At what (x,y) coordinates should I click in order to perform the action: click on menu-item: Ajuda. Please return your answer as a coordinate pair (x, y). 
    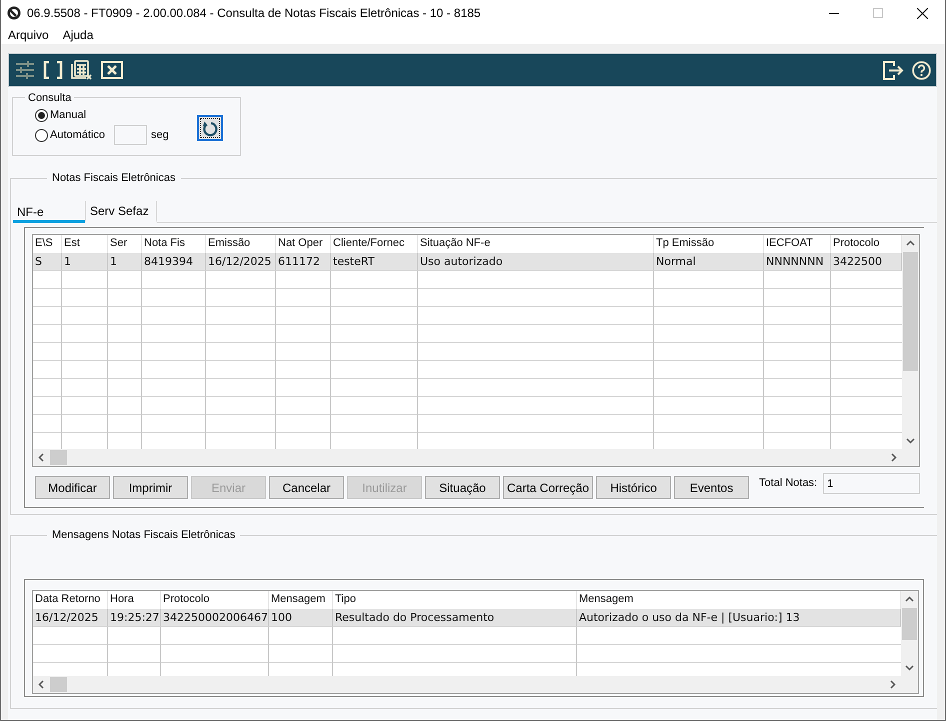
    Looking at the image, I should click on (78, 35).